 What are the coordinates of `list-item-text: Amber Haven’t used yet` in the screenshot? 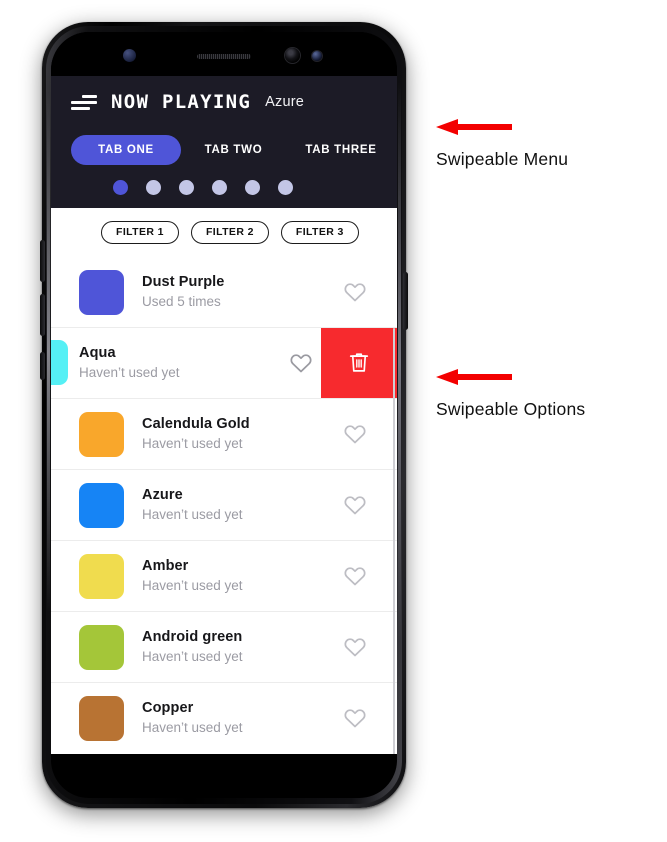 It's located at (233, 576).